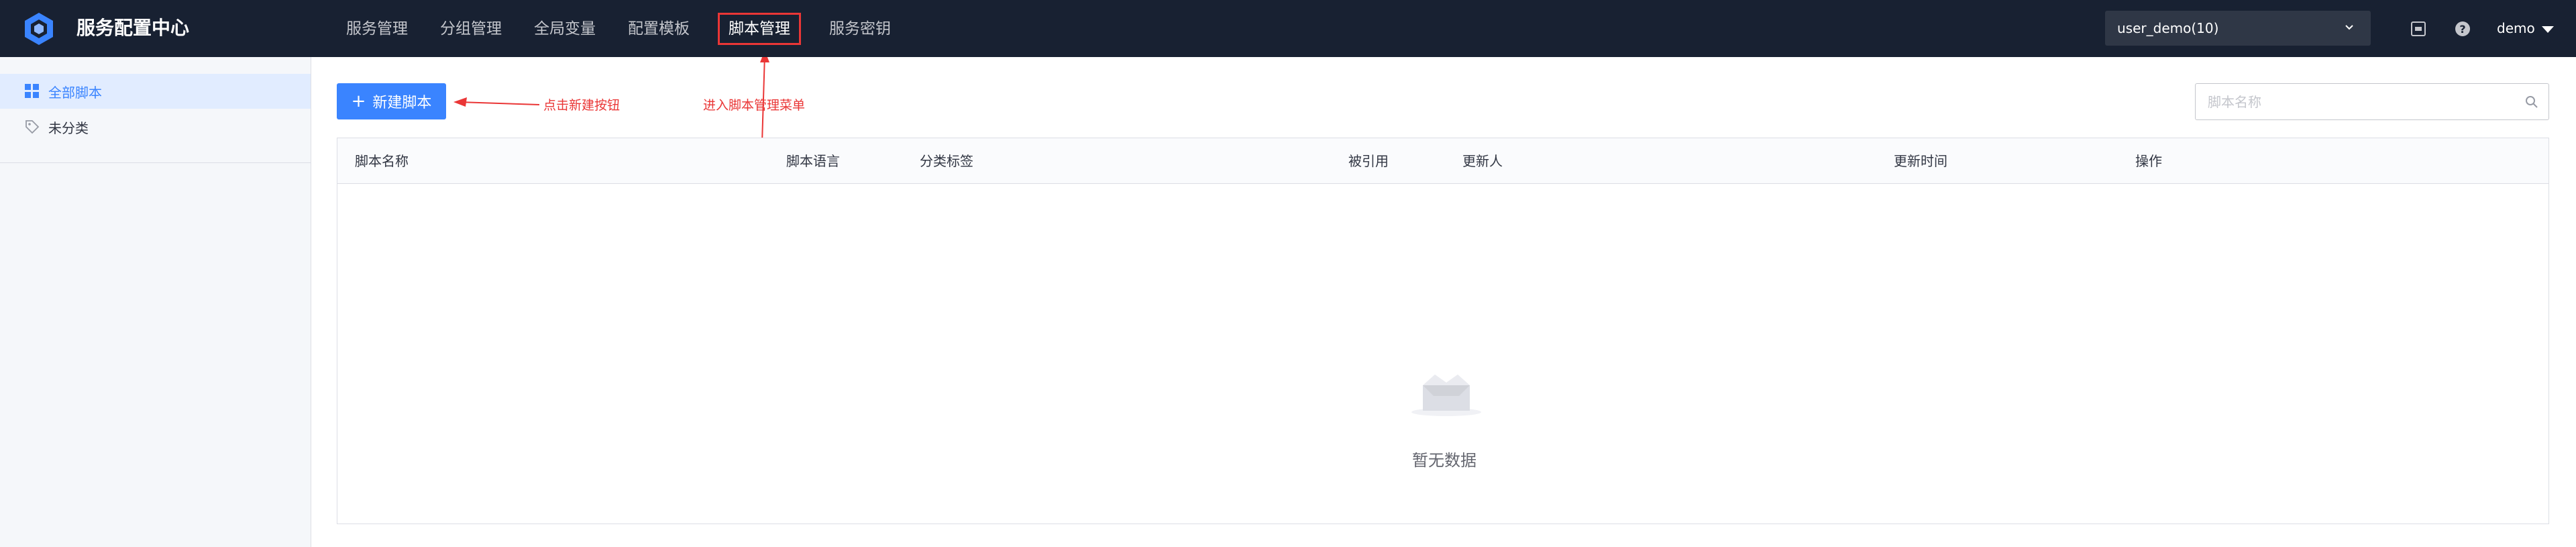 The width and height of the screenshot is (2576, 547). Describe the element at coordinates (155, 91) in the screenshot. I see `sidebar-item-all-scripts: 全部脚本` at that location.